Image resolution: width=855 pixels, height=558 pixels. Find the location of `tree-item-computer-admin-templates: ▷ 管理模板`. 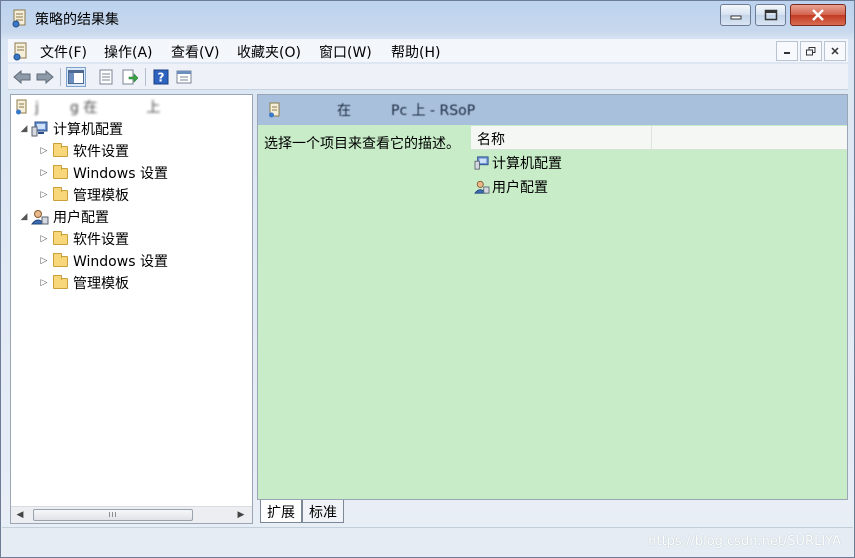

tree-item-computer-admin-templates: ▷ 管理模板 is located at coordinates (83, 195).